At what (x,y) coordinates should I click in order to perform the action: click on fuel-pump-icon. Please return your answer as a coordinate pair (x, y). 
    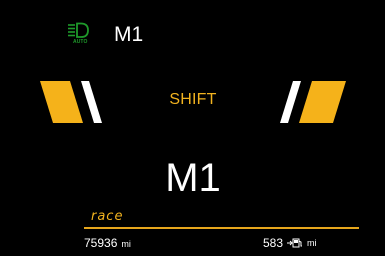
    Looking at the image, I should click on (295, 243).